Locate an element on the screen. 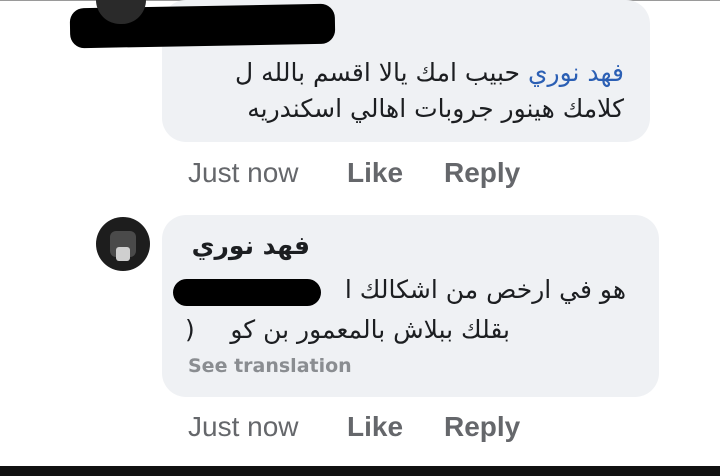  comment-2-like-button: Like is located at coordinates (375, 427).